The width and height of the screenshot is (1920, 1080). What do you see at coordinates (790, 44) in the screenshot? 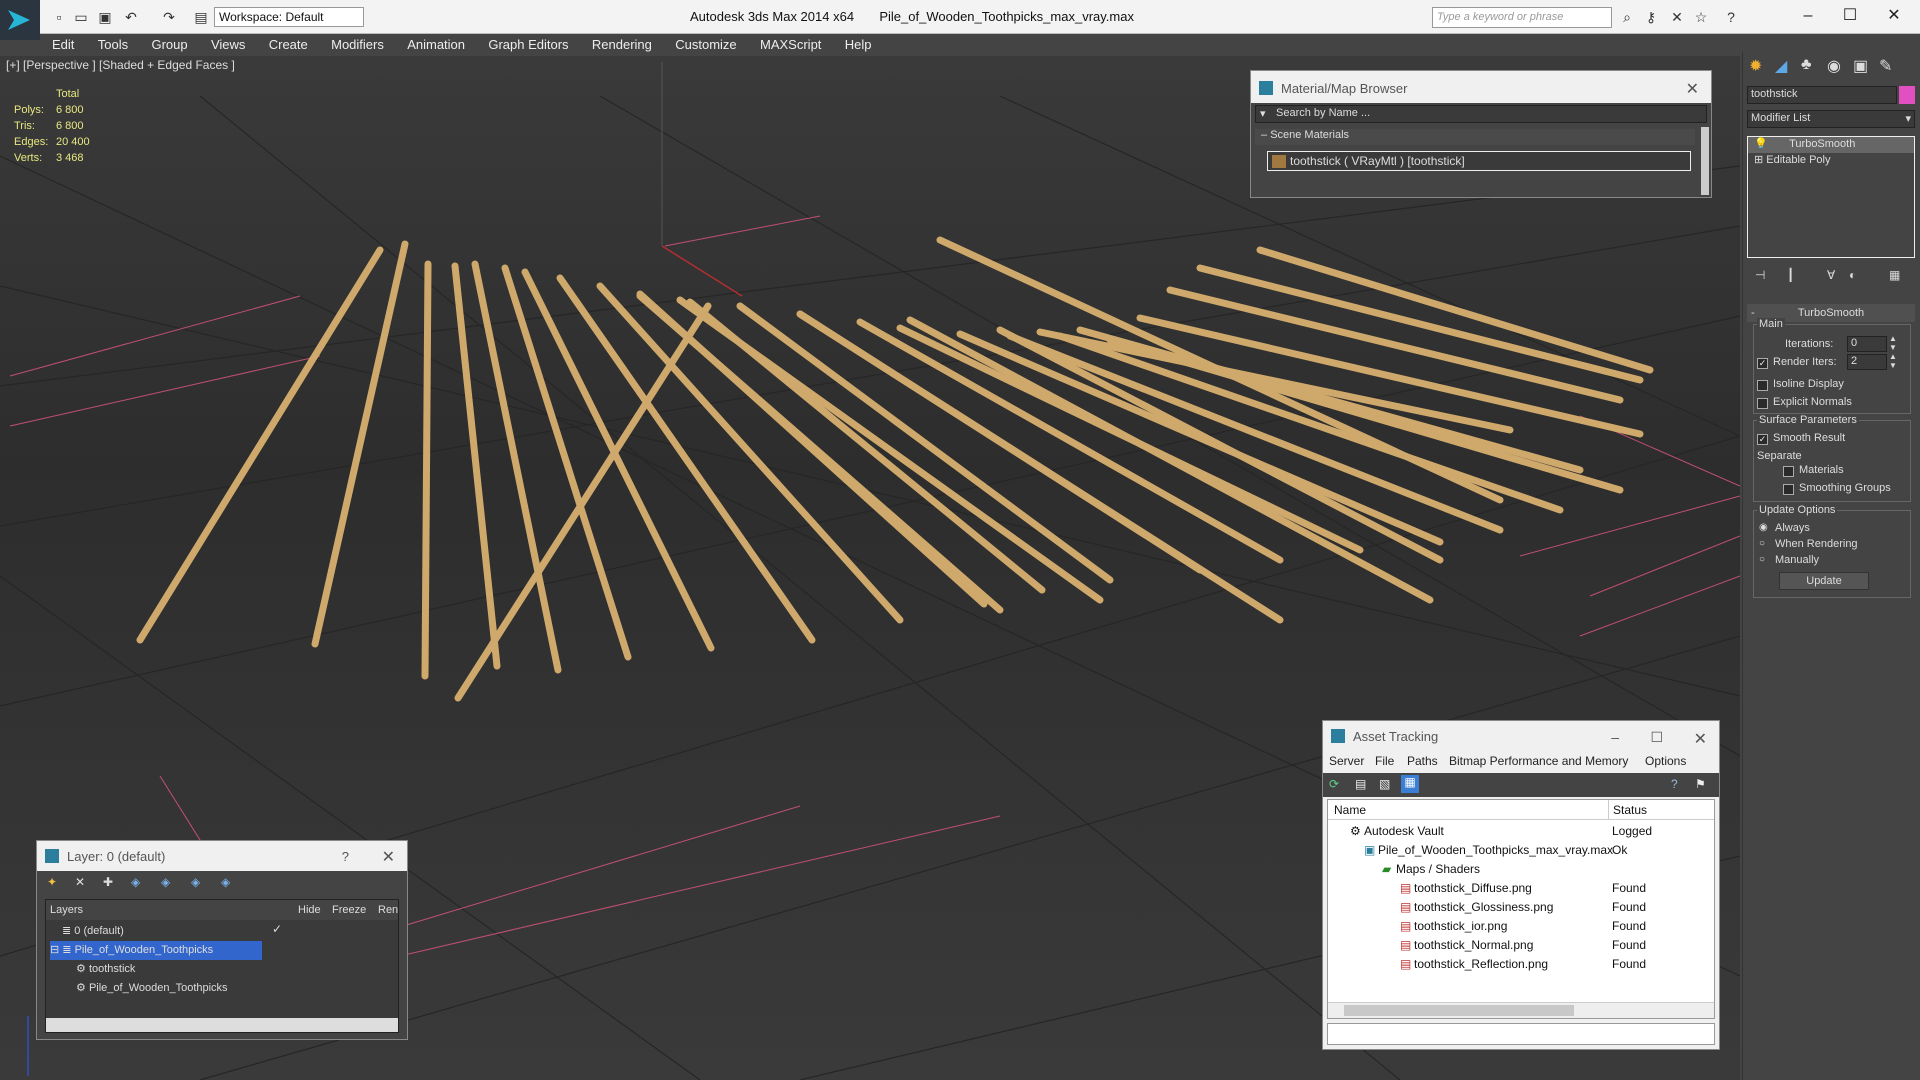
I see `menu-maxscript: MAXScript` at bounding box center [790, 44].